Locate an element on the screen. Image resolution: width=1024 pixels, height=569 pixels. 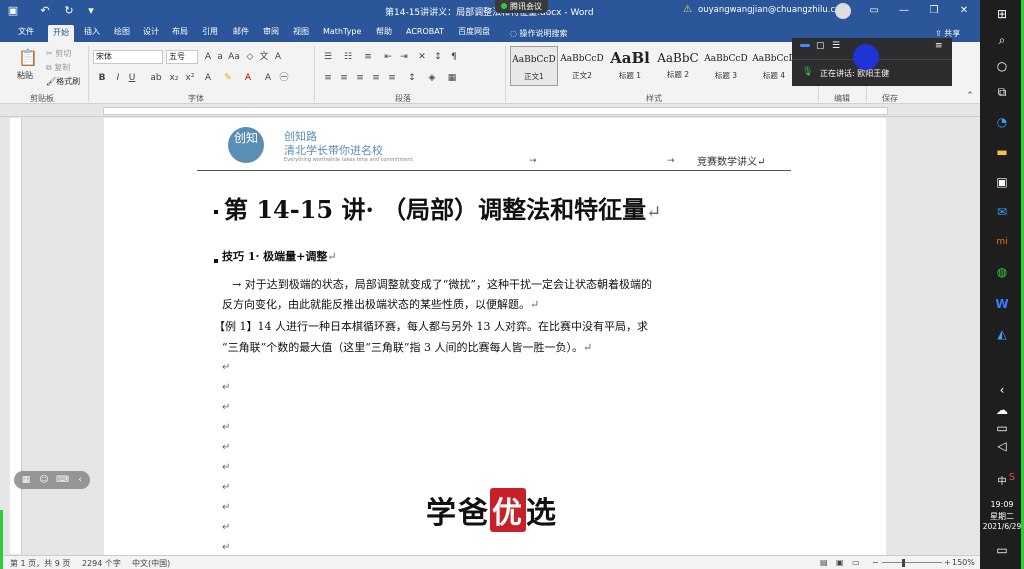
list-icon: ☰ is located at coordinates (836, 46).